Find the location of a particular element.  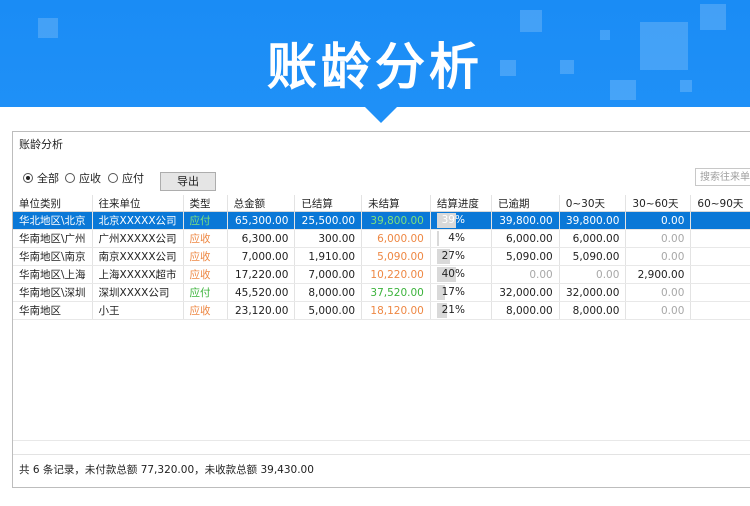

cell-unit: 南京XXXXX公司 is located at coordinates (138, 256).